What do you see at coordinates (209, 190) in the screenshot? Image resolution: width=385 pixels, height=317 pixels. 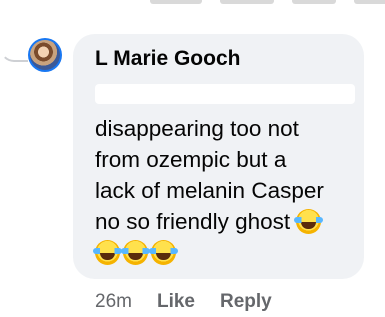 I see `comment-text-line: lack of melanin Casper` at bounding box center [209, 190].